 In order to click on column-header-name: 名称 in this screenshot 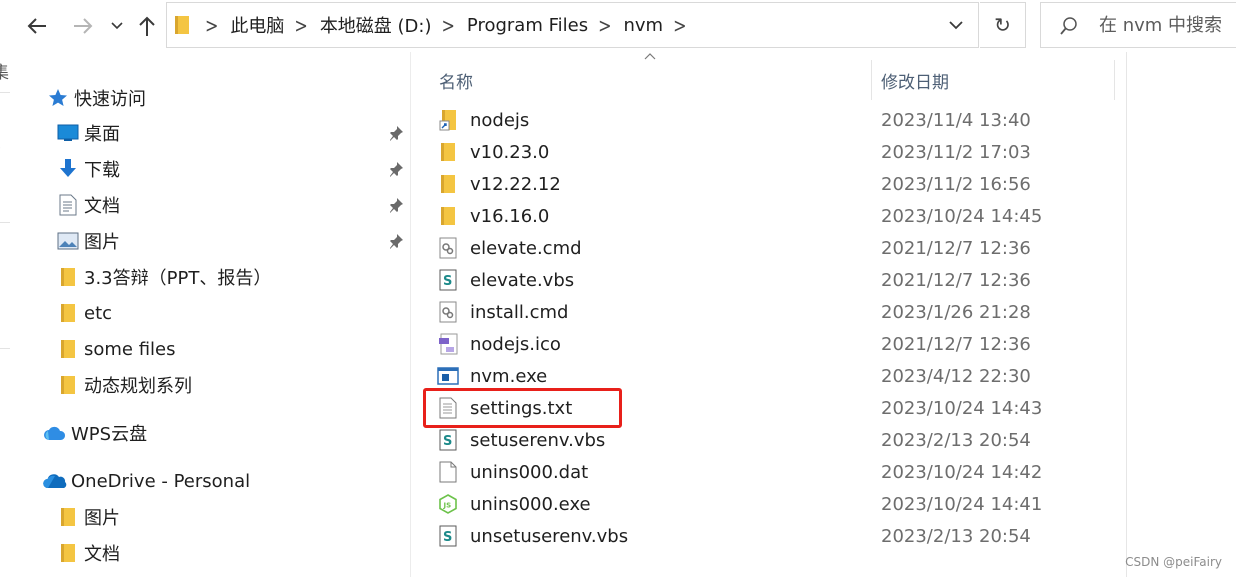, I will do `click(654, 80)`.